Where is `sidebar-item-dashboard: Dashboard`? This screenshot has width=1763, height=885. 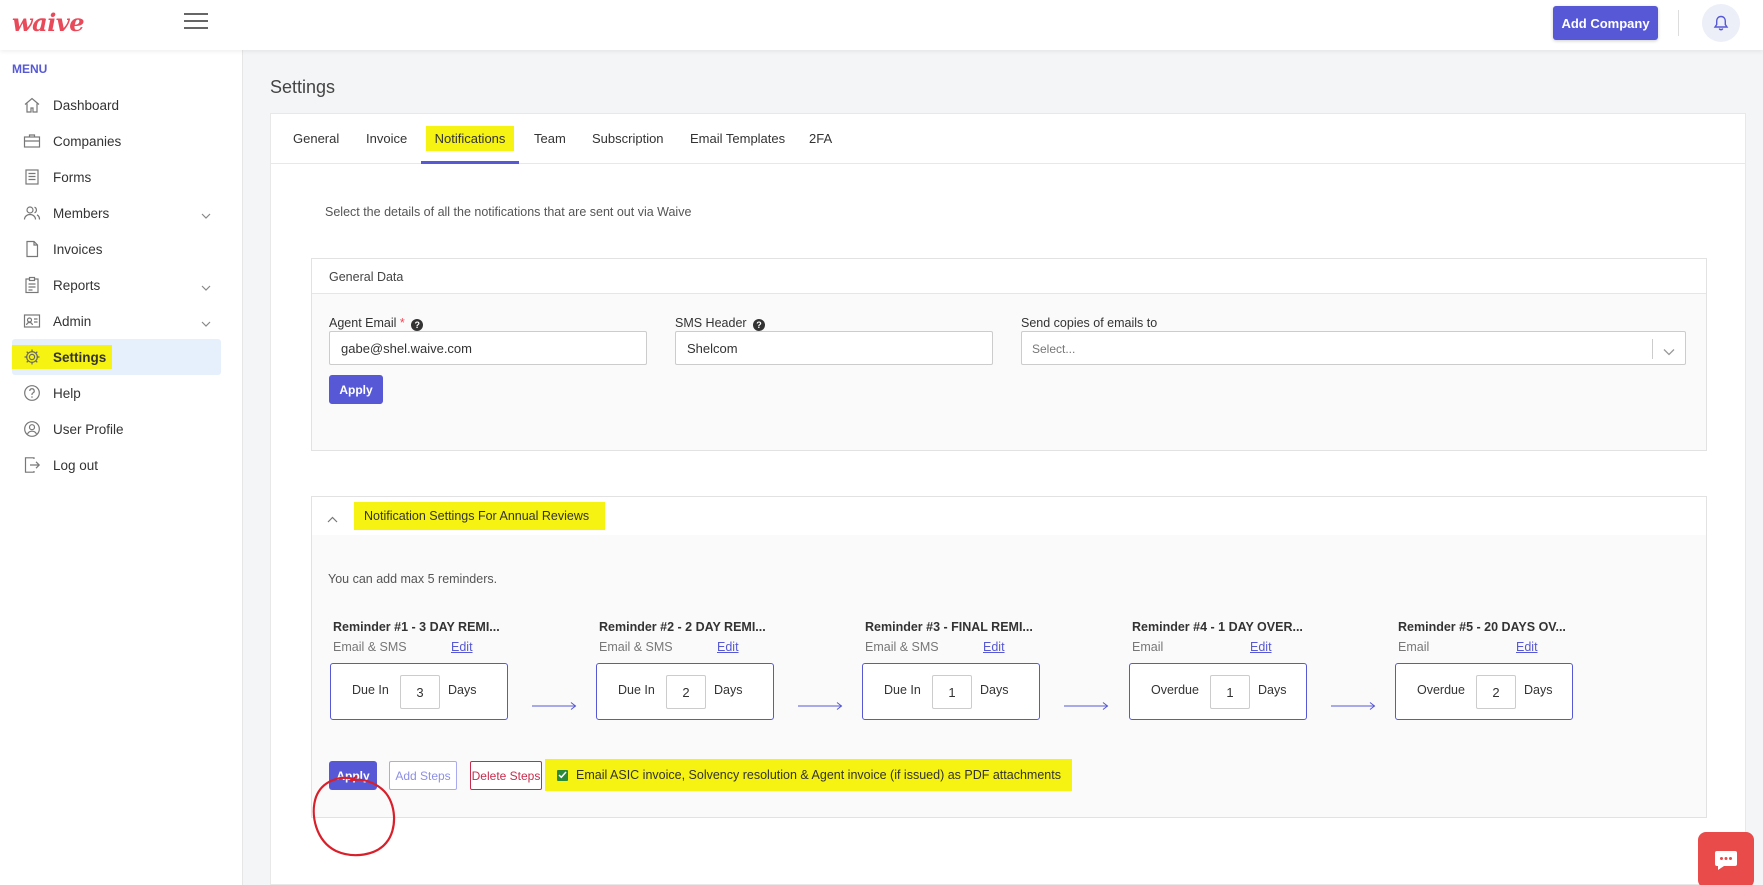 sidebar-item-dashboard: Dashboard is located at coordinates (116, 105).